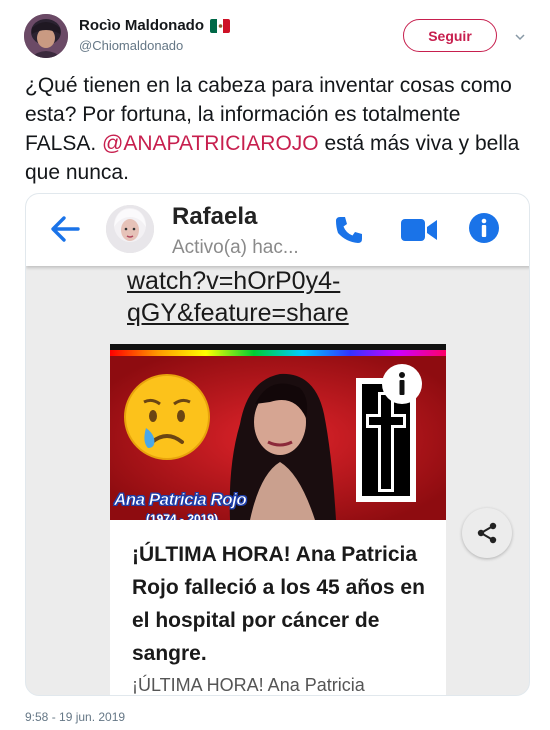 The image size is (550, 730). I want to click on crying-face-emoji, so click(167, 417).